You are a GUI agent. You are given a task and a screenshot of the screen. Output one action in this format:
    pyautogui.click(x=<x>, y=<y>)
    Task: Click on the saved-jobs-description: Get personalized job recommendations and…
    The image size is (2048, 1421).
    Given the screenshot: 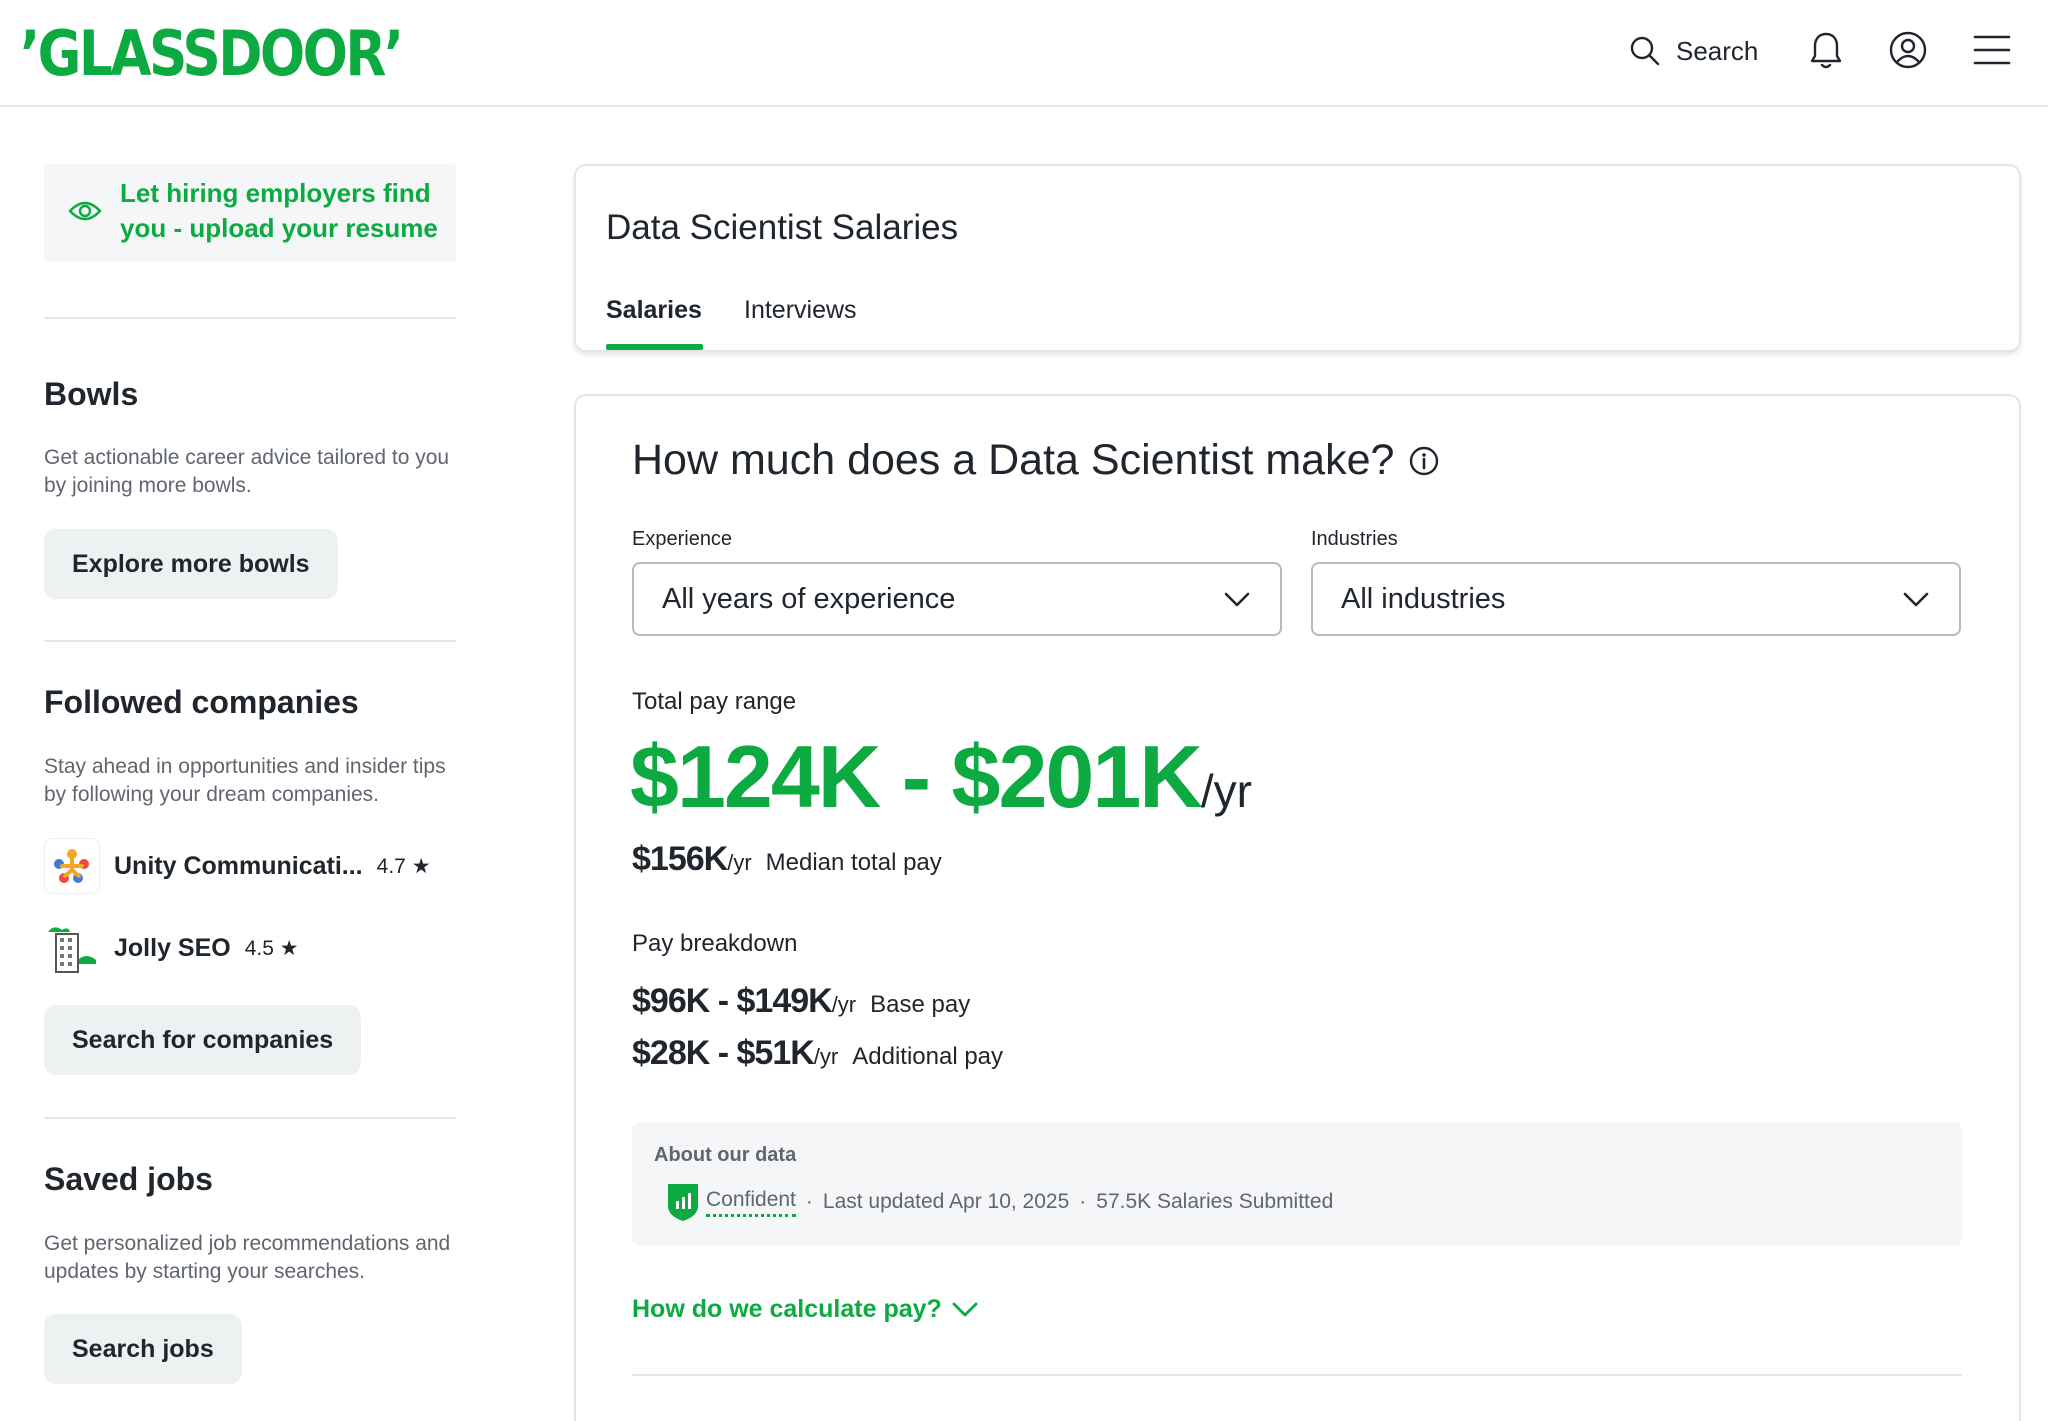 What is the action you would take?
    pyautogui.click(x=247, y=1257)
    